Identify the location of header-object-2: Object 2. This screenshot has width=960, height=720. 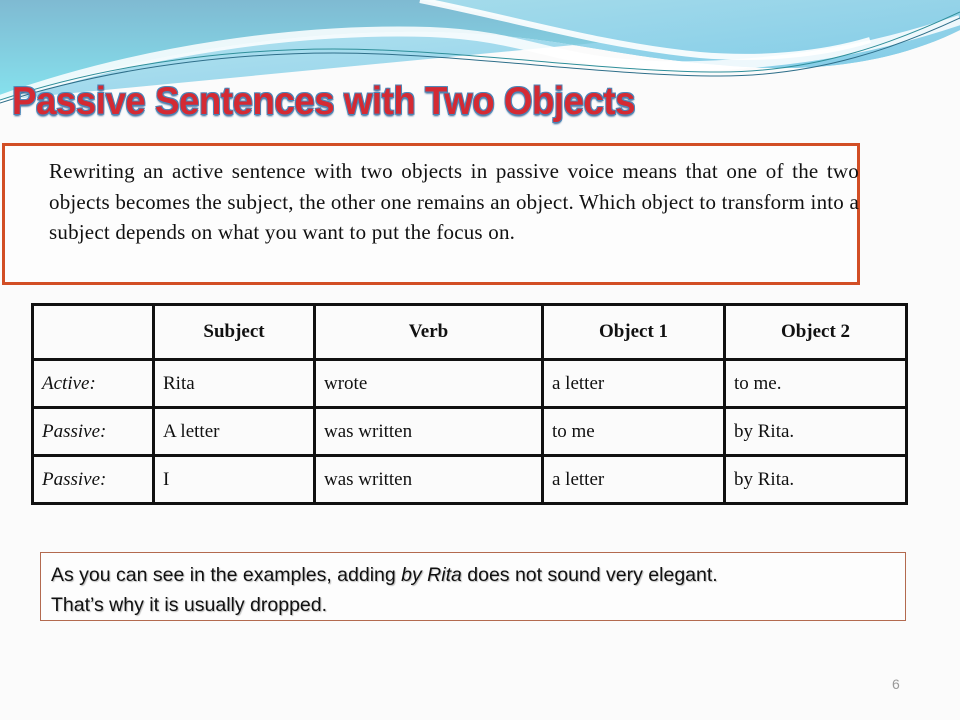
(815, 332).